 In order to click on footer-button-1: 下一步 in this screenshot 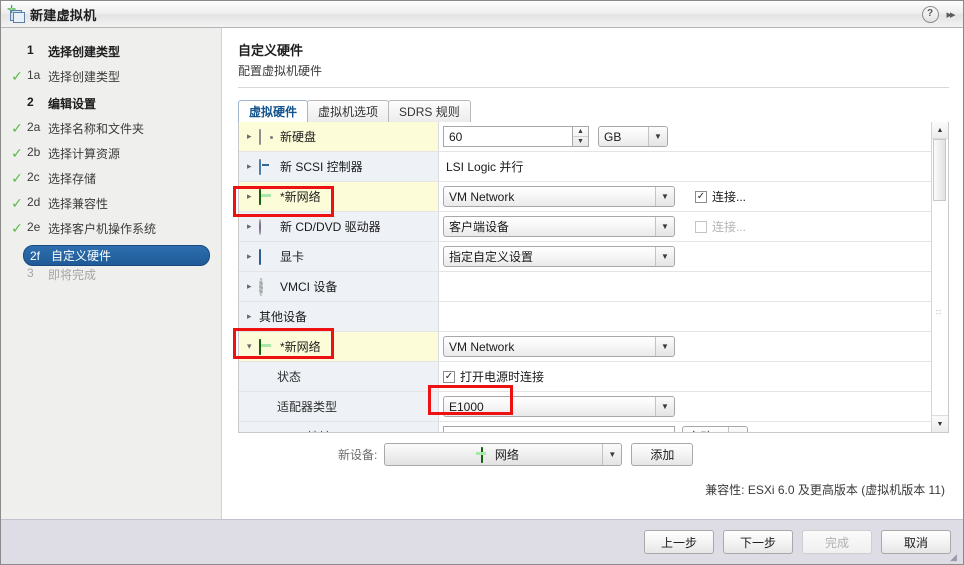, I will do `click(758, 542)`.